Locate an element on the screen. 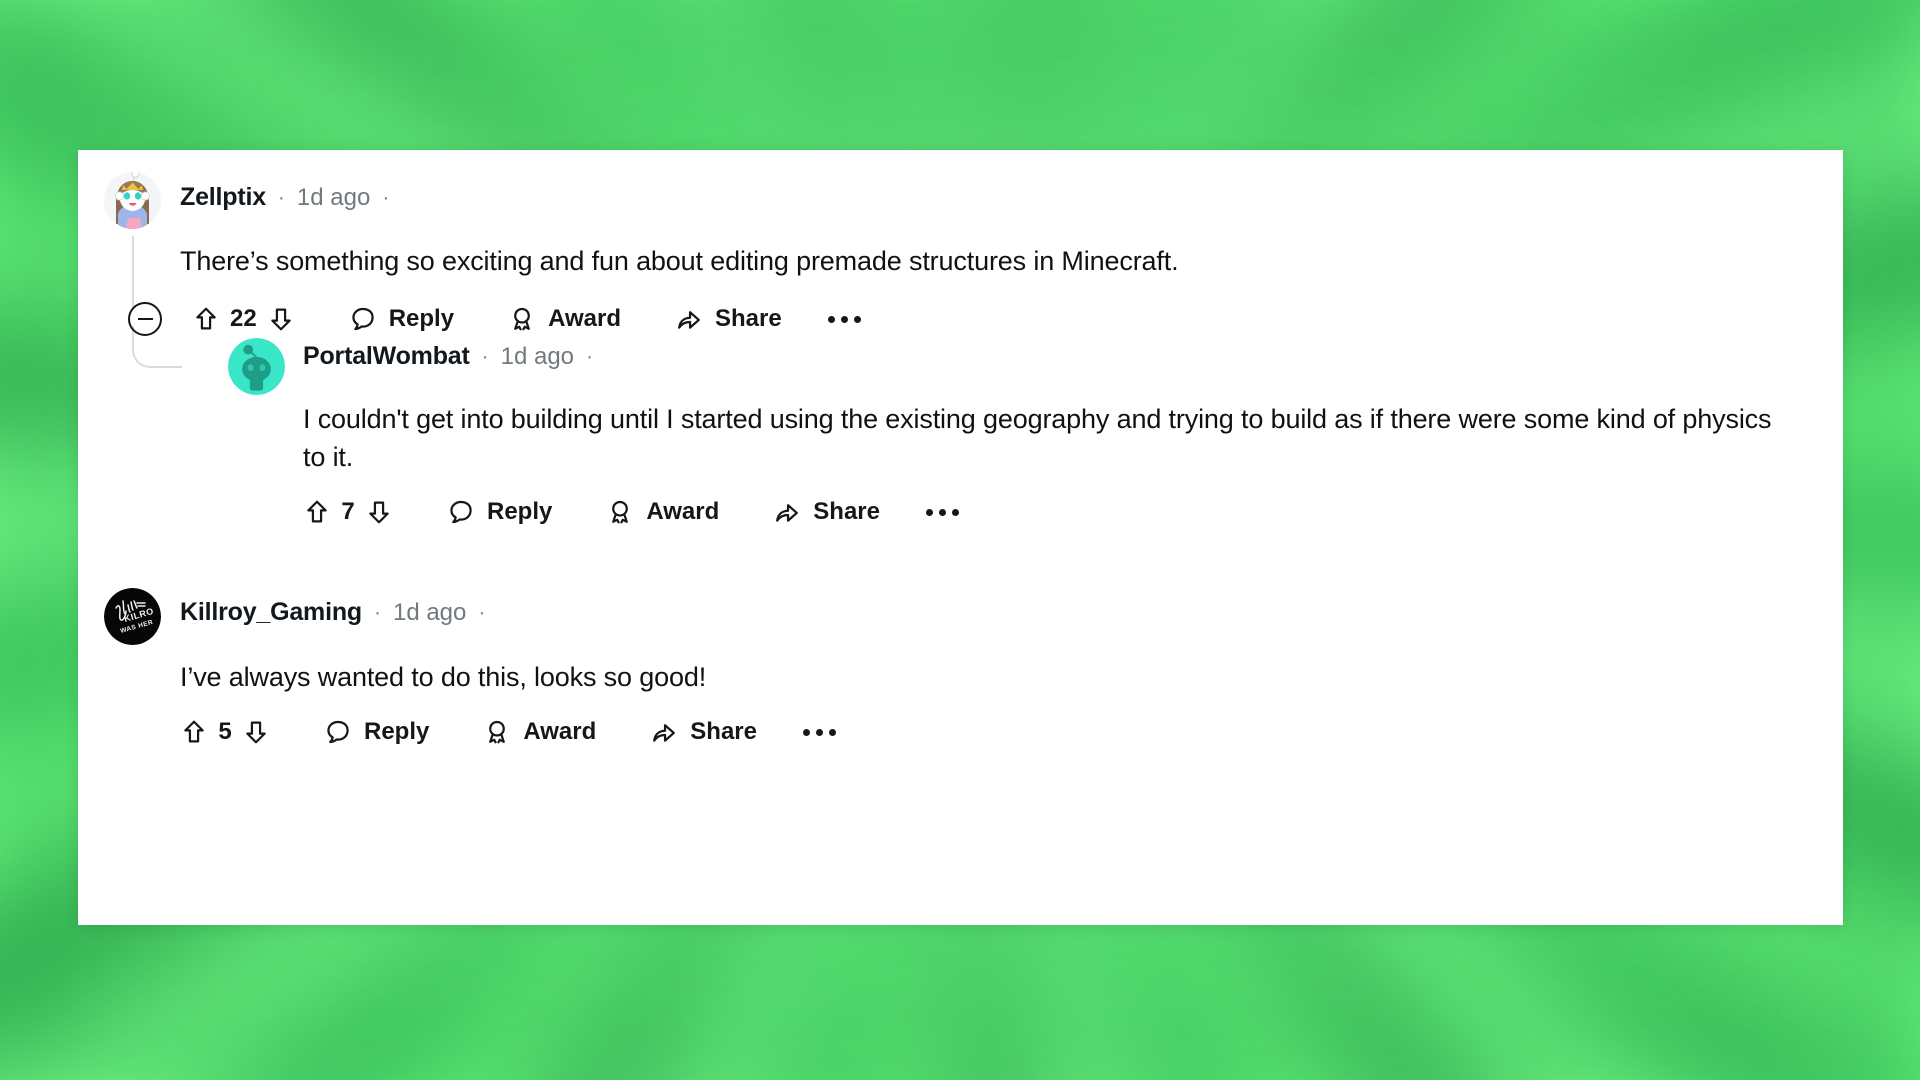 This screenshot has width=1920, height=1080. collapse-thread-button is located at coordinates (145, 319).